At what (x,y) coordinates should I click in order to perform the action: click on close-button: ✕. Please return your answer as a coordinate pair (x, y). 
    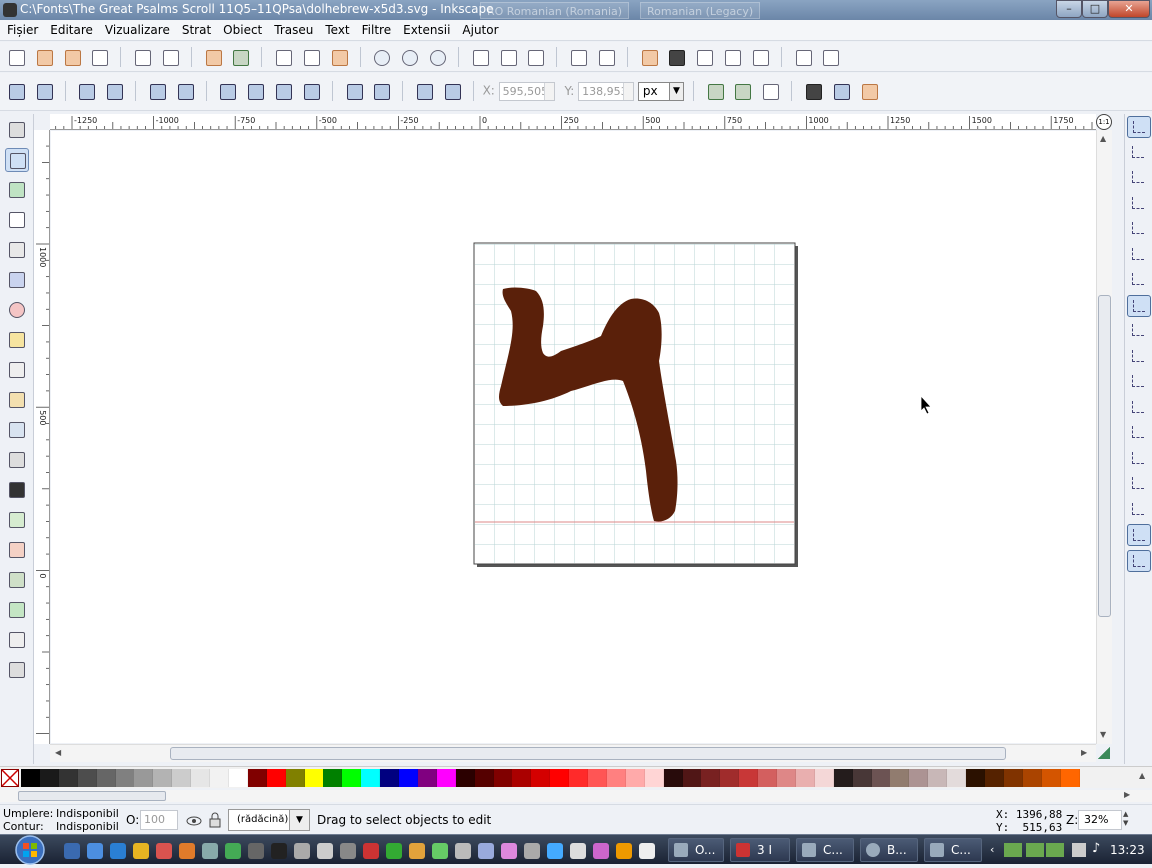
    Looking at the image, I should click on (1129, 9).